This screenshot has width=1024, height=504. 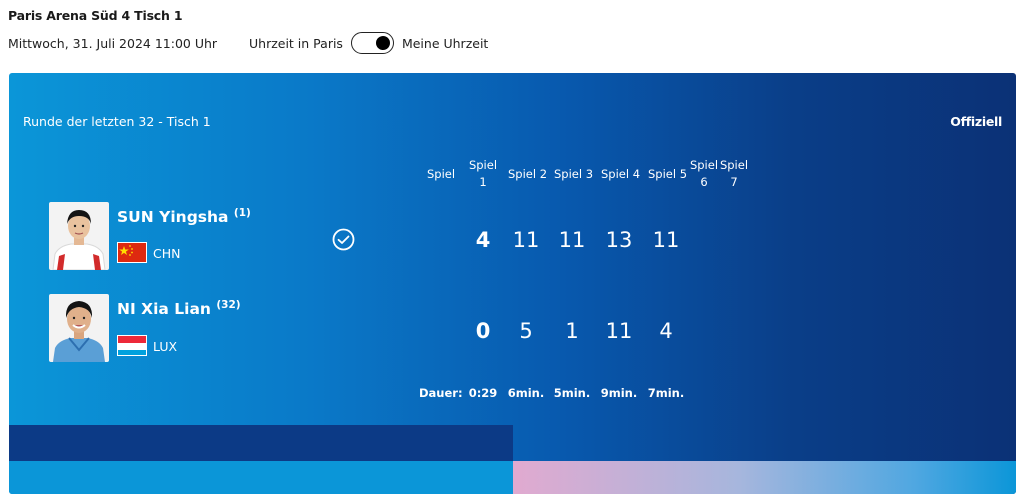 I want to click on score-p2-game-1: 5, so click(x=526, y=331).